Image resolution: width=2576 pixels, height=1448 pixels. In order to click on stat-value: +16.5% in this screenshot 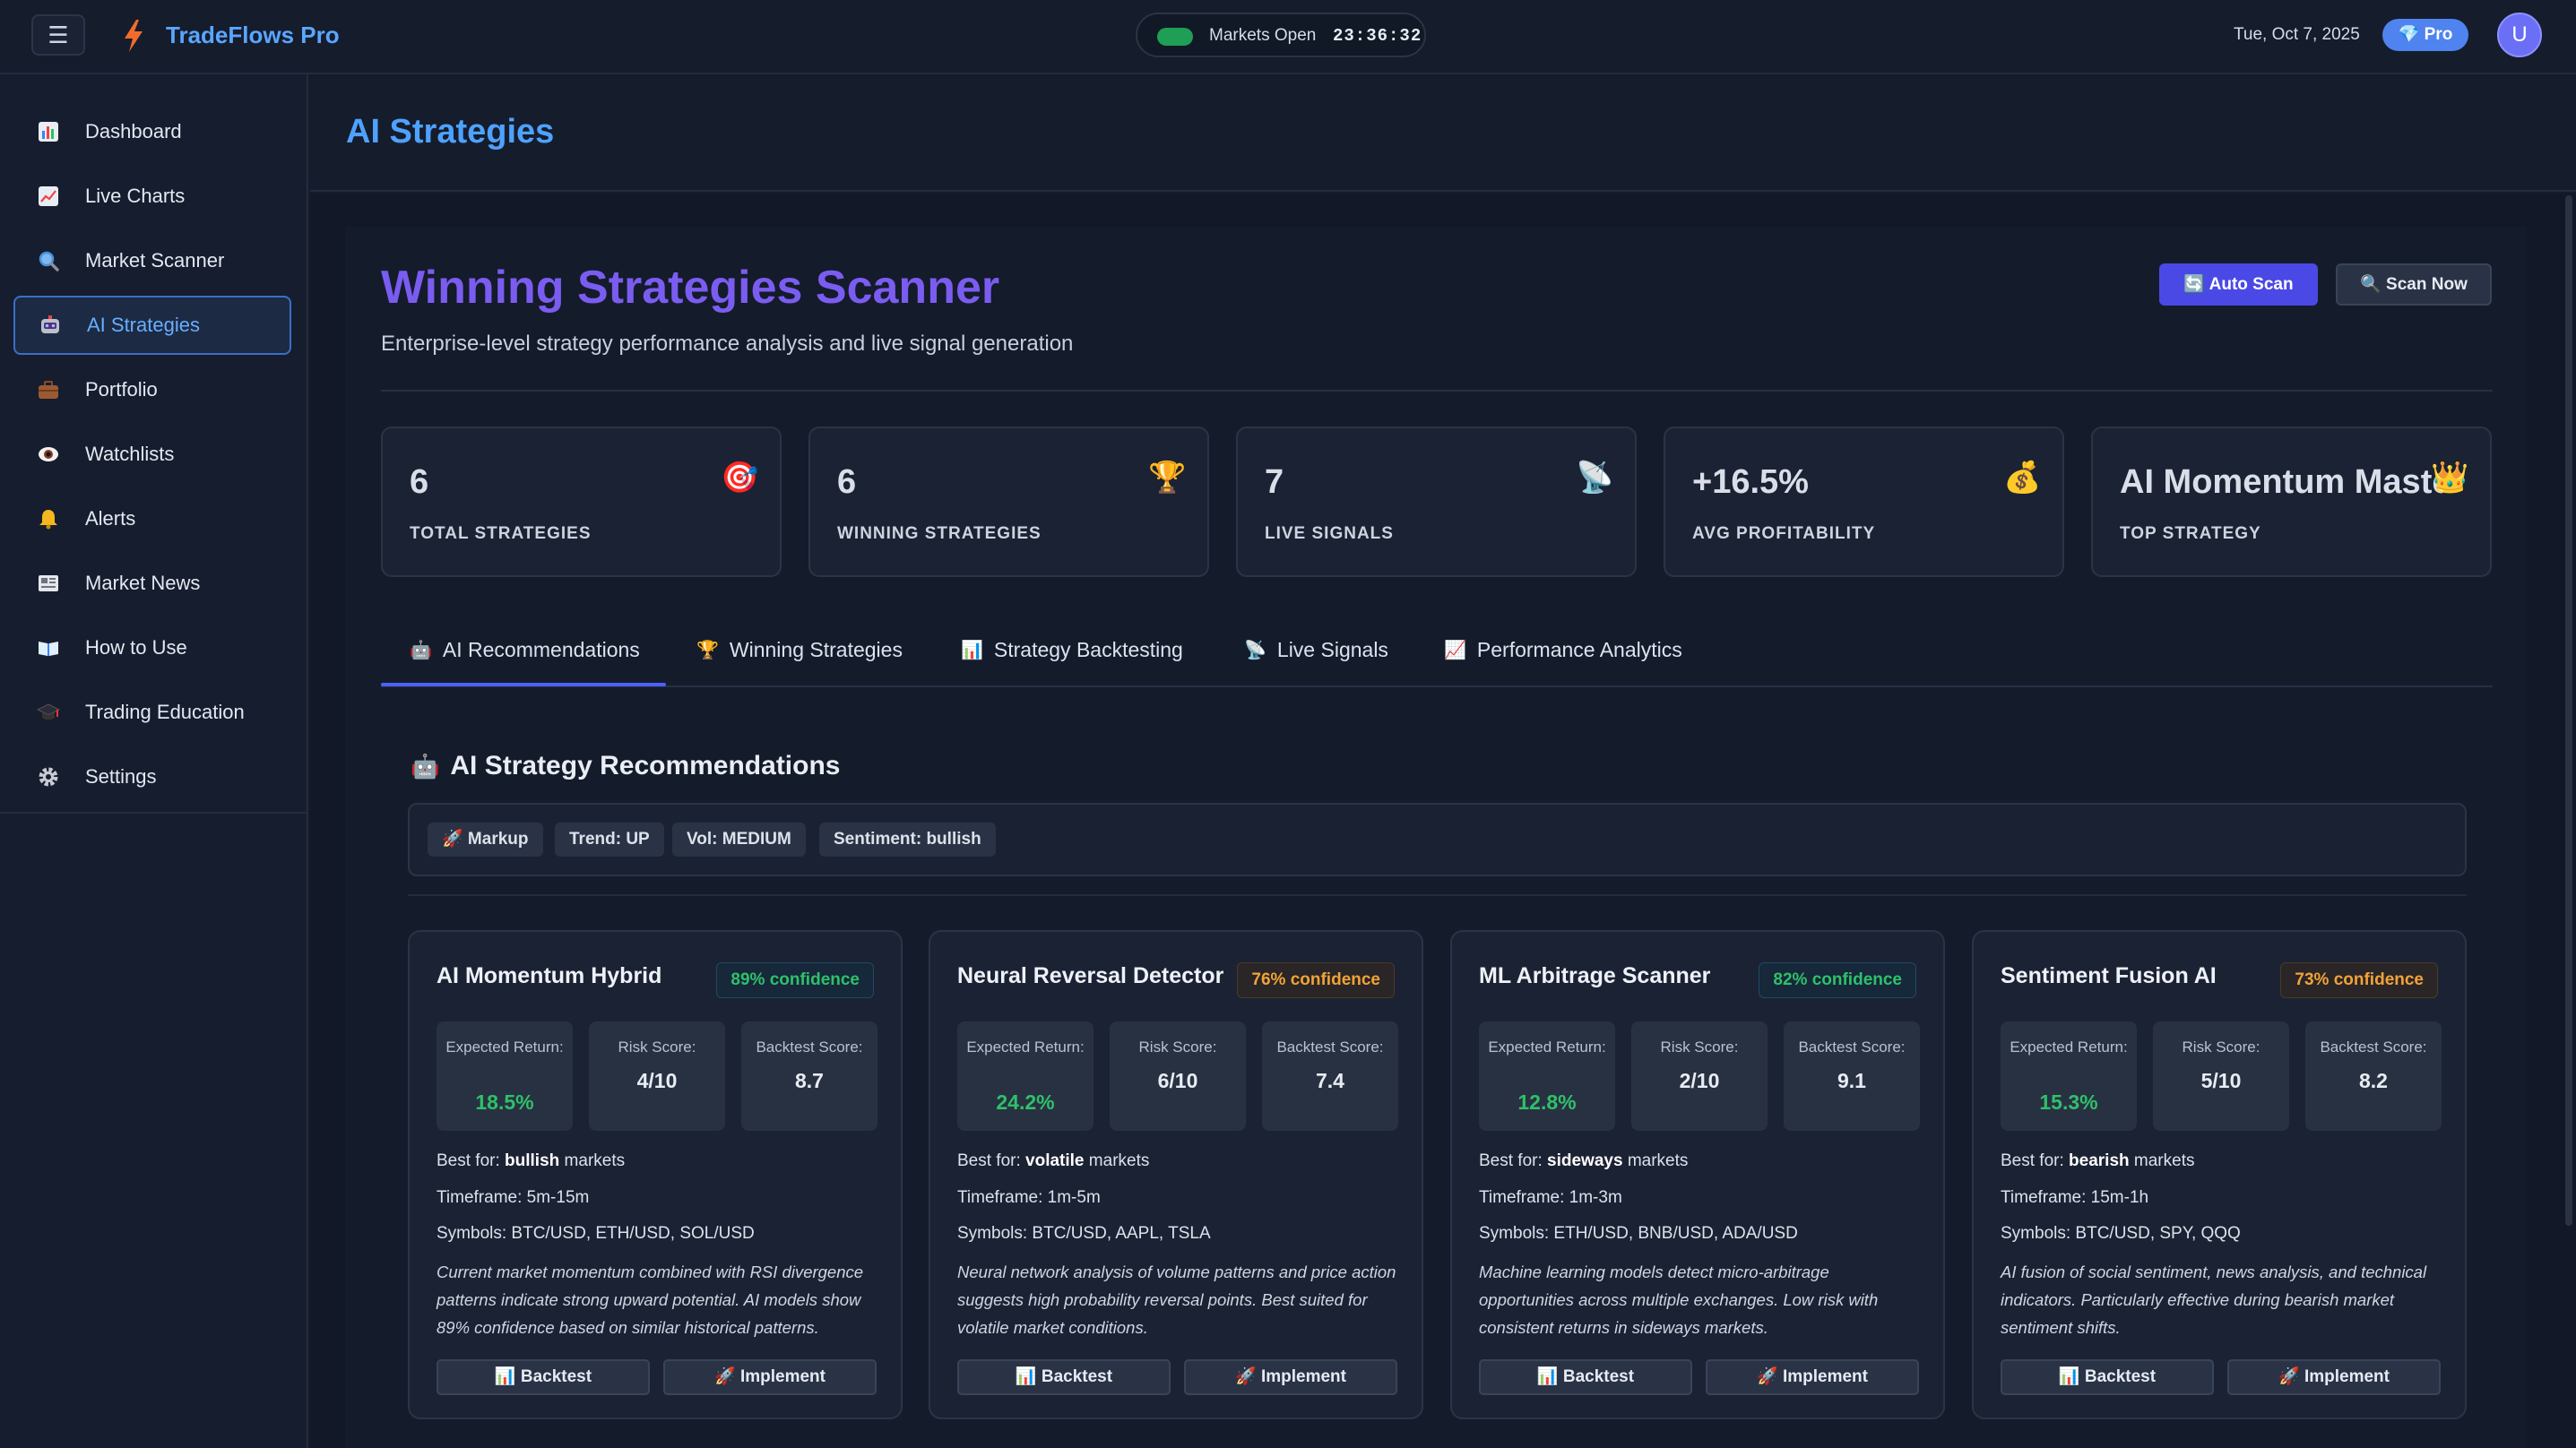, I will do `click(1750, 482)`.